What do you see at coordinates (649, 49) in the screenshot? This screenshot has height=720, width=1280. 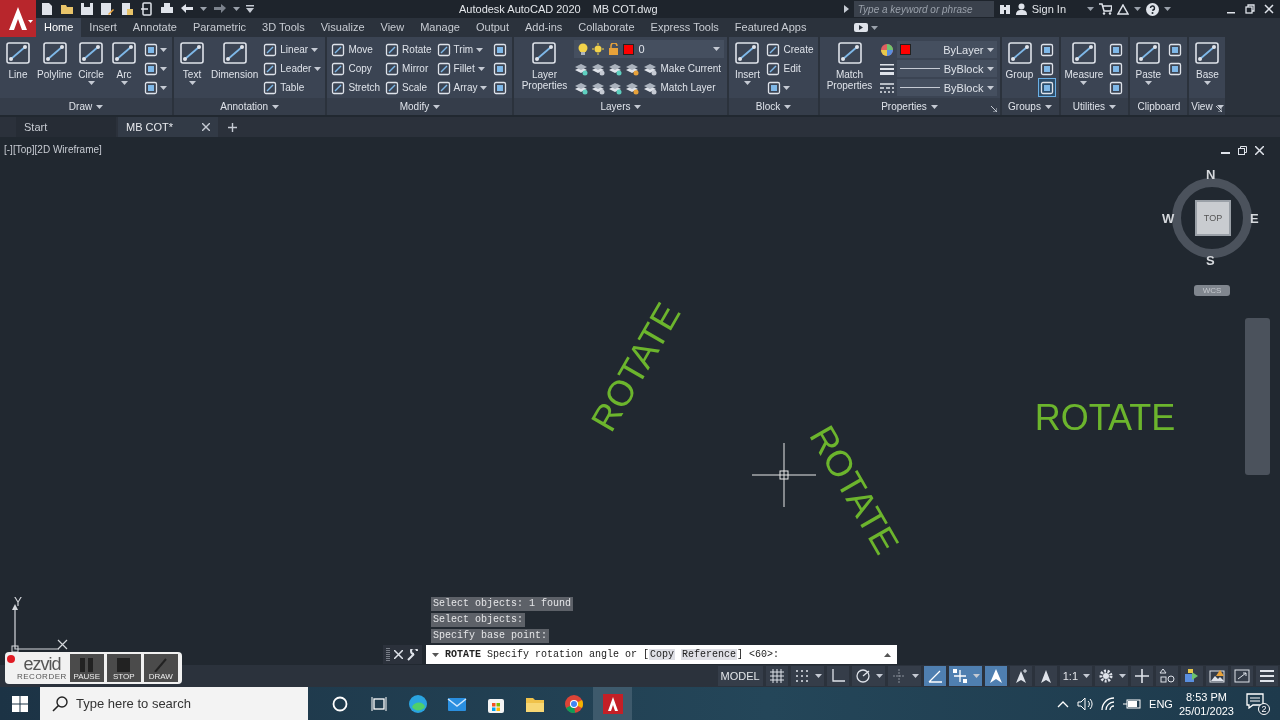 I see `layer-dropdown: 0` at bounding box center [649, 49].